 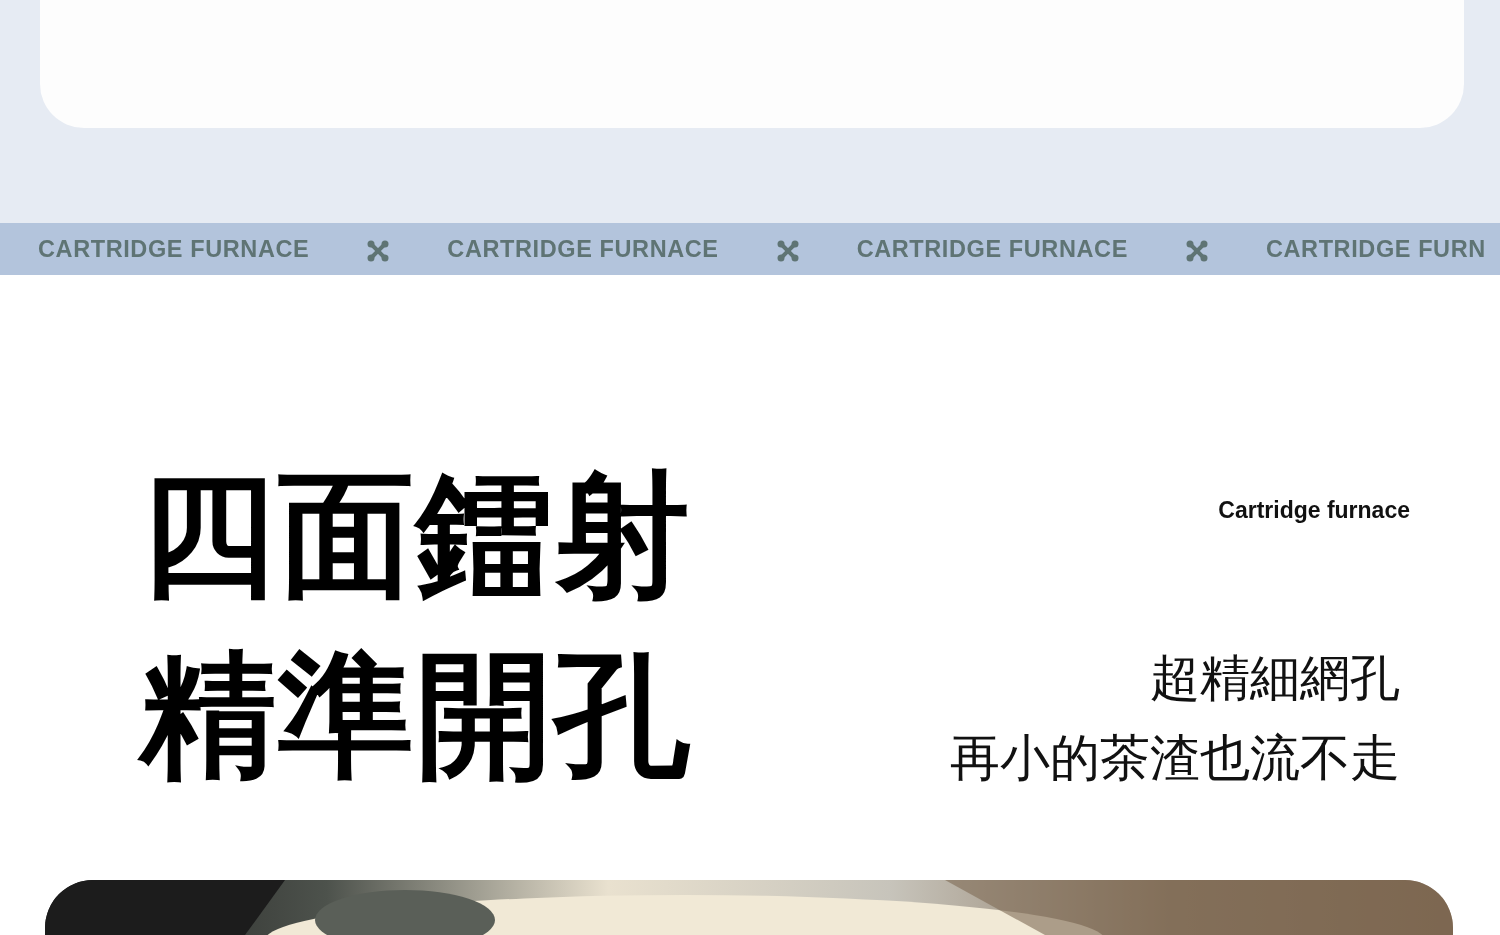 I want to click on subtitle: Cartridge furnace, so click(x=1314, y=510).